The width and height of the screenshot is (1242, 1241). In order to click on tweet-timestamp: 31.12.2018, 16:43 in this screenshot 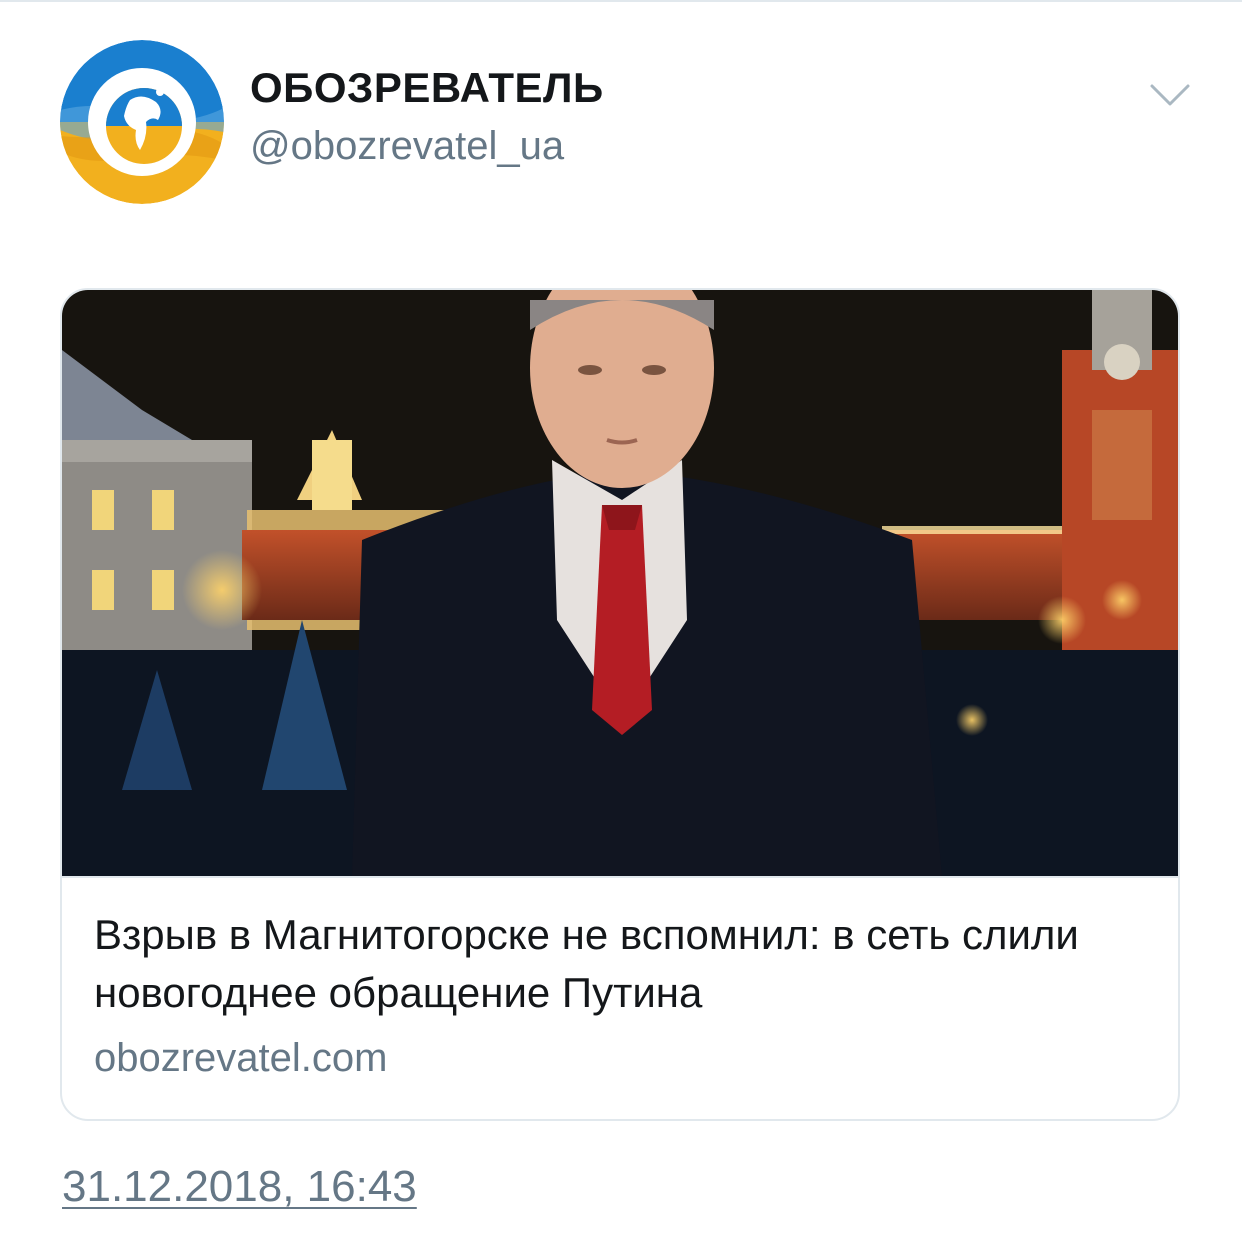, I will do `click(239, 1187)`.